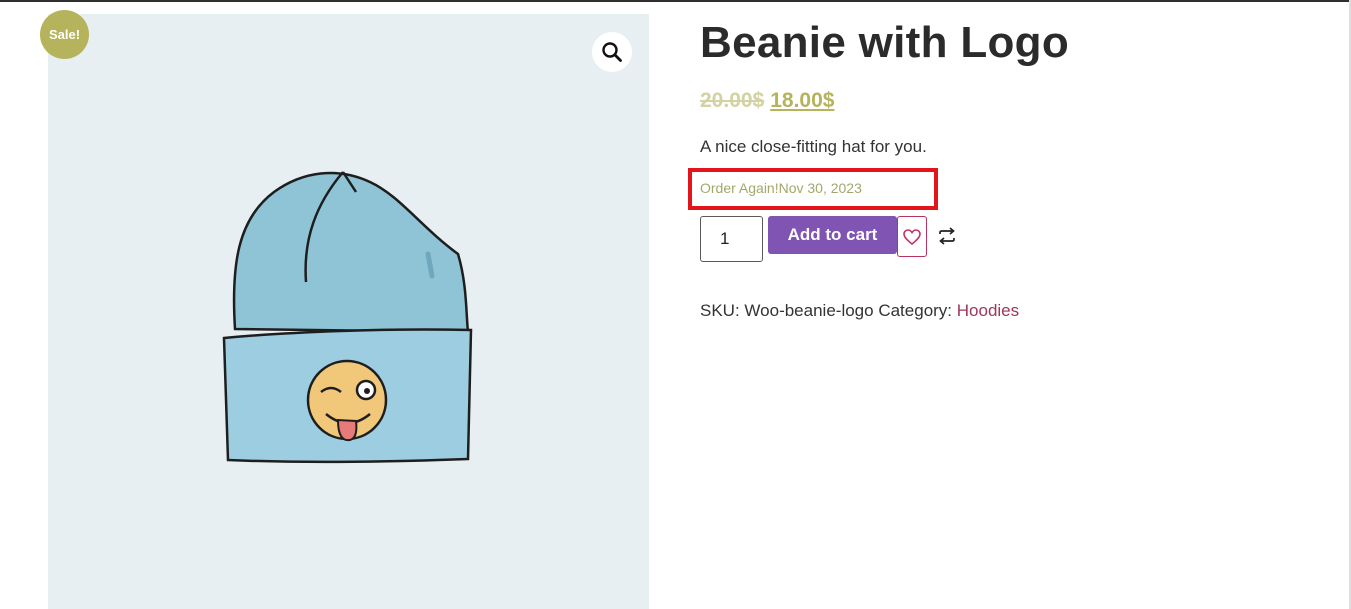 Image resolution: width=1351 pixels, height=609 pixels. Describe the element at coordinates (720, 310) in the screenshot. I see `sku-label: SKU:` at that location.